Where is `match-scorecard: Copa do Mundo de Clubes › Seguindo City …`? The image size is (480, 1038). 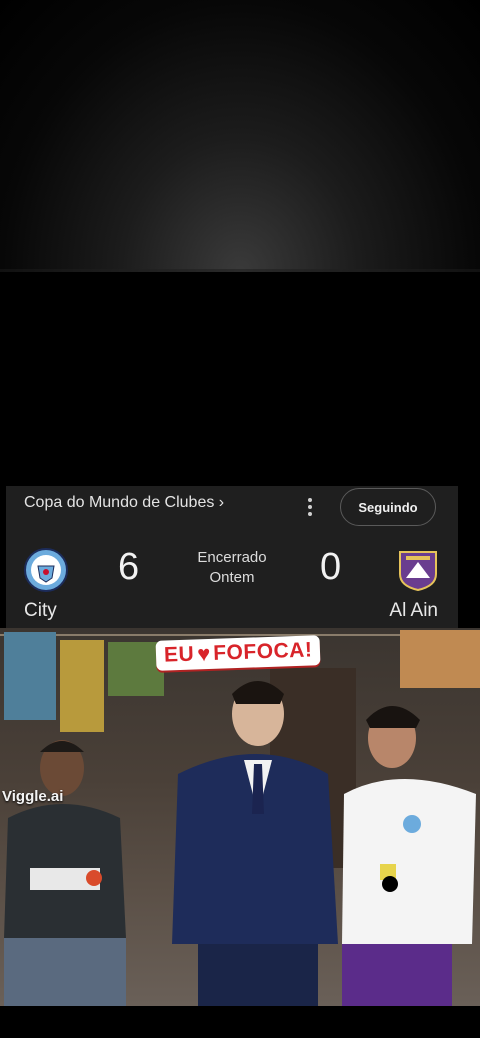 match-scorecard: Copa do Mundo de Clubes › Seguindo City … is located at coordinates (232, 557).